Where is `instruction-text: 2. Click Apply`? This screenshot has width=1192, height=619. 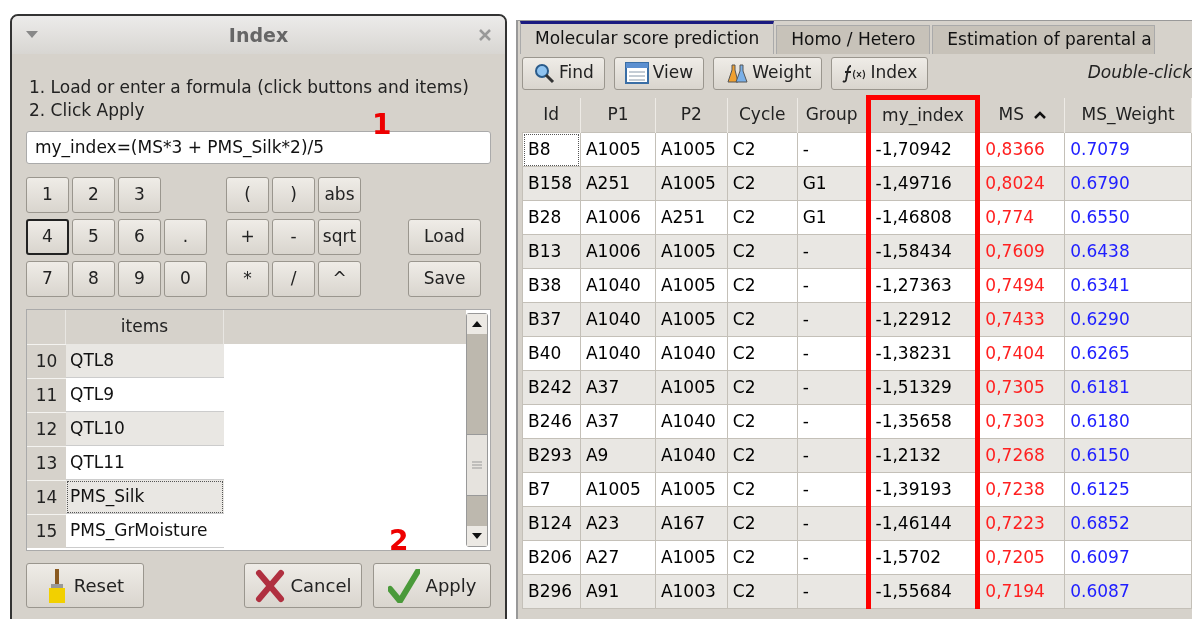
instruction-text: 2. Click Apply is located at coordinates (87, 110).